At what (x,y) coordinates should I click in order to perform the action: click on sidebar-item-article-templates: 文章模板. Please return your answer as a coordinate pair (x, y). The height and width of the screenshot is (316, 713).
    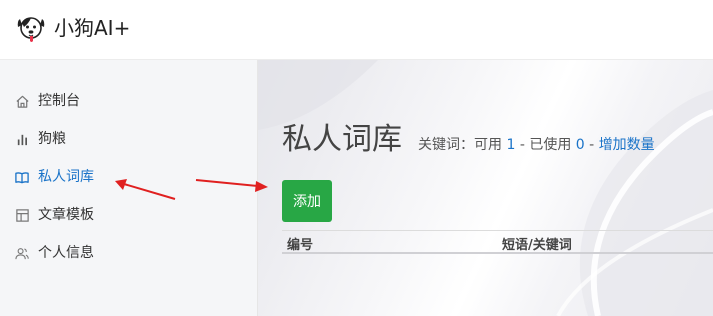
    Looking at the image, I should click on (129, 215).